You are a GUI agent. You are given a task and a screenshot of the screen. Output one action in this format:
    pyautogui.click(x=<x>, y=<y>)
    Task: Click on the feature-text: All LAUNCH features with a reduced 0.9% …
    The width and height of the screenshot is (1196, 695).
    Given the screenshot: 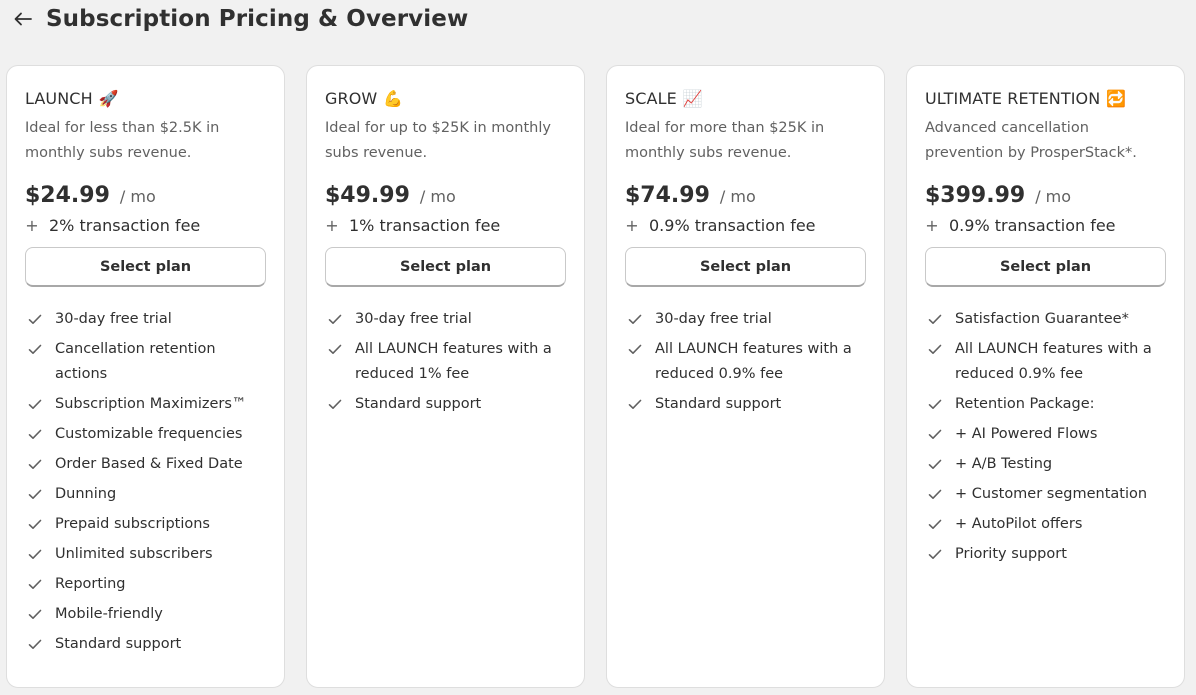 What is the action you would take?
    pyautogui.click(x=753, y=361)
    